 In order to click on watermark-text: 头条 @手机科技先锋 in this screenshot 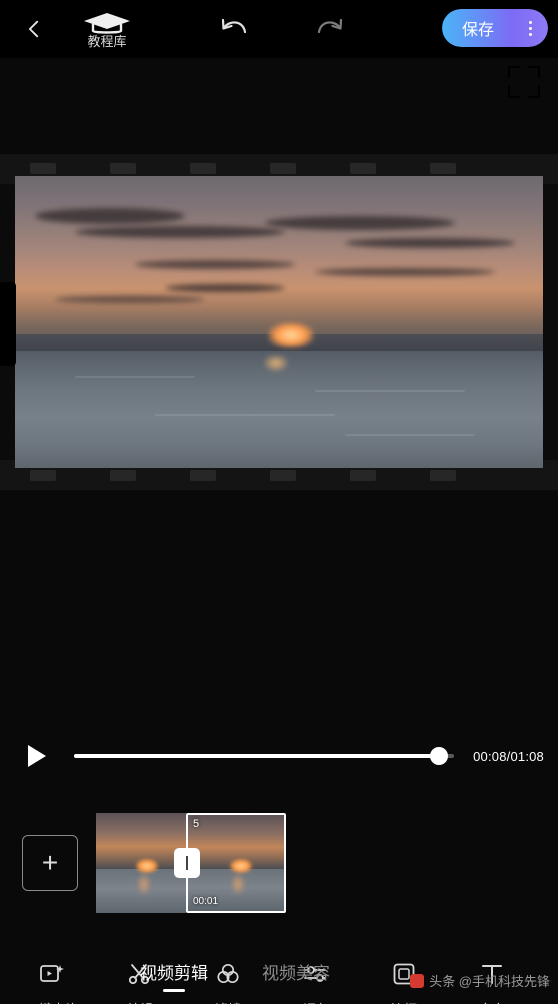, I will do `click(489, 981)`.